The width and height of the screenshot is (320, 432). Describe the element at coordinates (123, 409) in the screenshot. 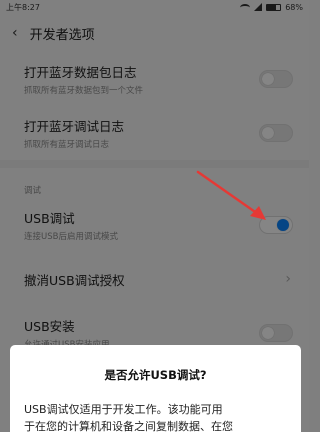

I see `dialog-body-line: USB调试仅适用于开发工作。该功能可用` at that location.